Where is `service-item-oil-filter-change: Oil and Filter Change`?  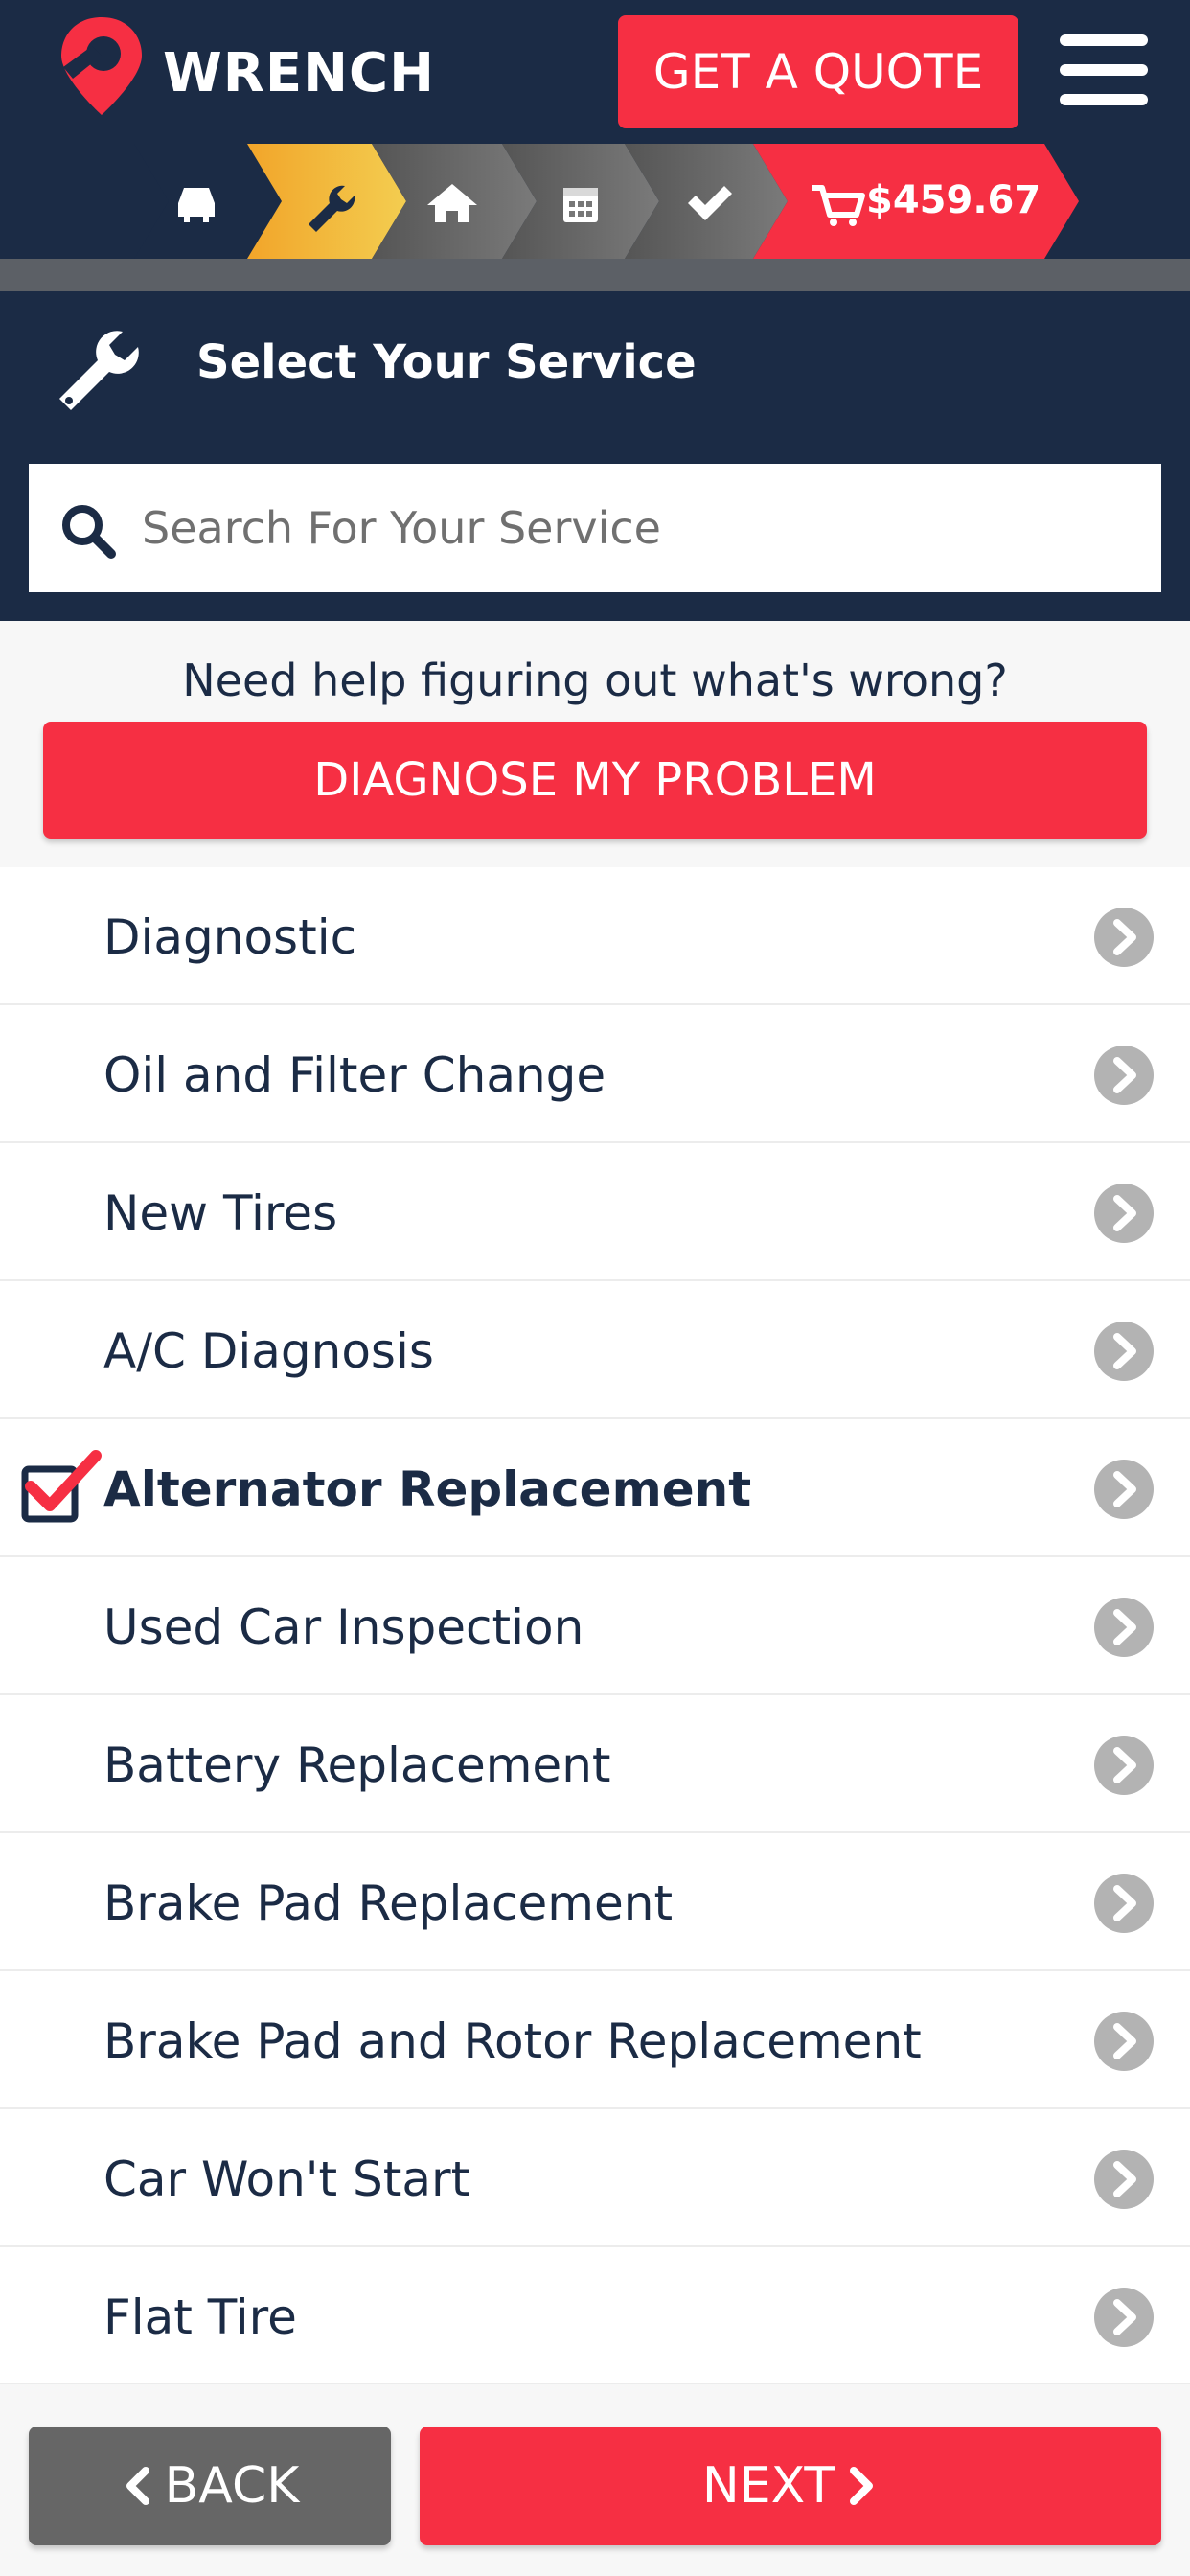
service-item-oil-filter-change: Oil and Filter Change is located at coordinates (595, 1074).